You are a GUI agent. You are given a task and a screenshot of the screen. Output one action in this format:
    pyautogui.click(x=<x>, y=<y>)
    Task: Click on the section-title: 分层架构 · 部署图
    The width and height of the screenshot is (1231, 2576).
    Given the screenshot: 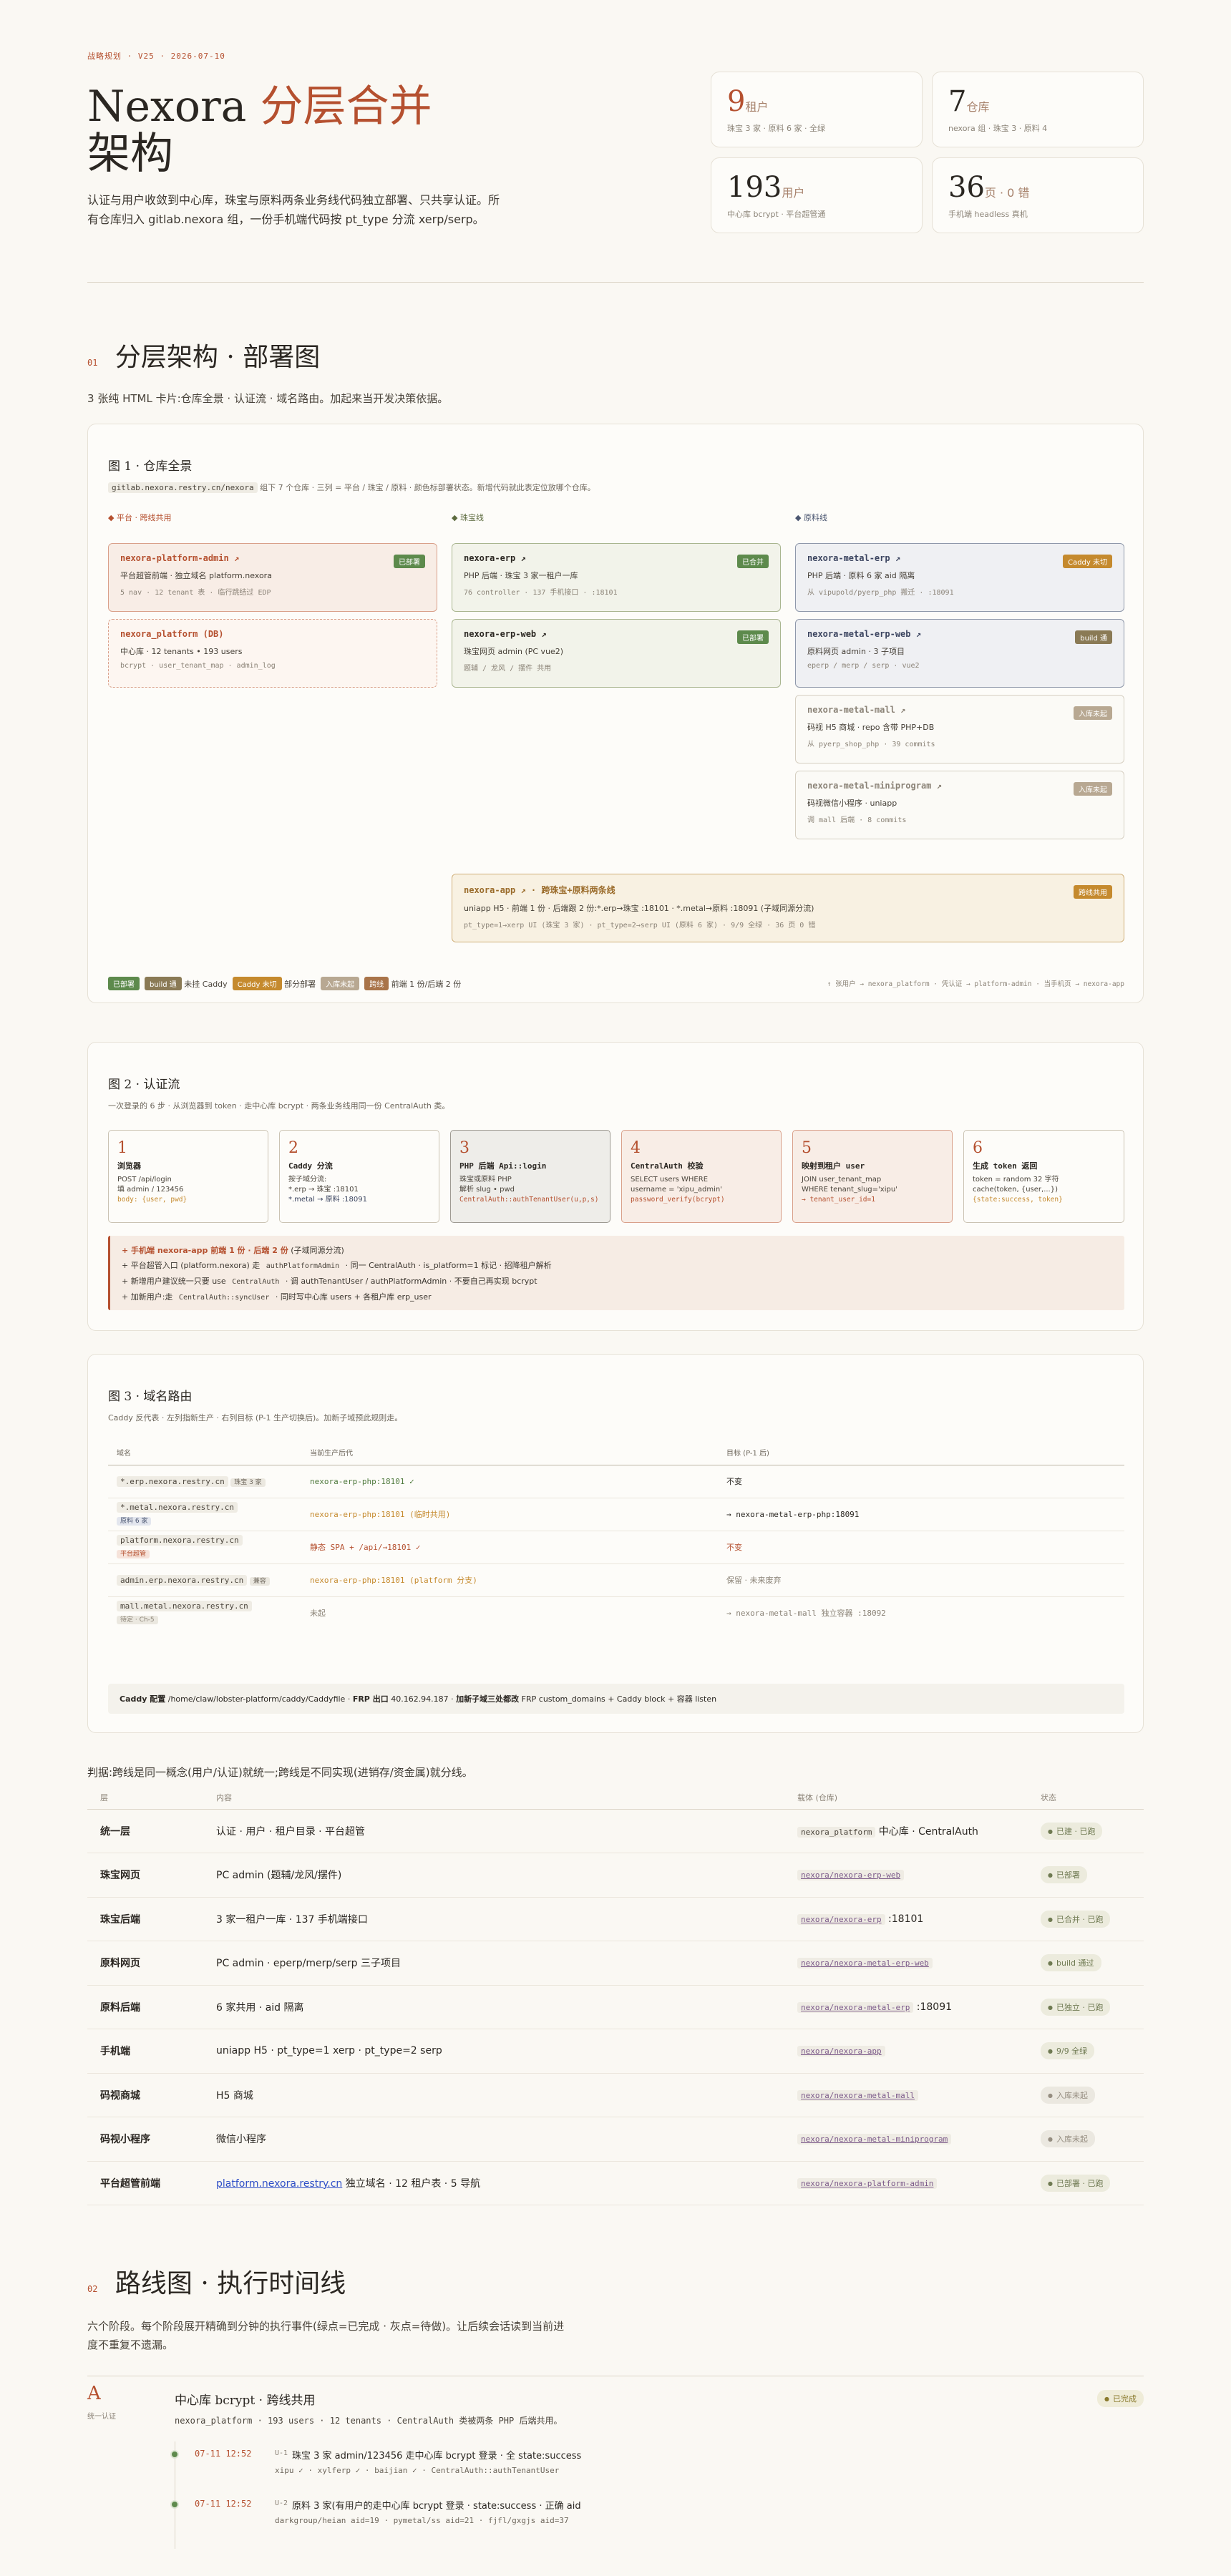 What is the action you would take?
    pyautogui.click(x=218, y=357)
    